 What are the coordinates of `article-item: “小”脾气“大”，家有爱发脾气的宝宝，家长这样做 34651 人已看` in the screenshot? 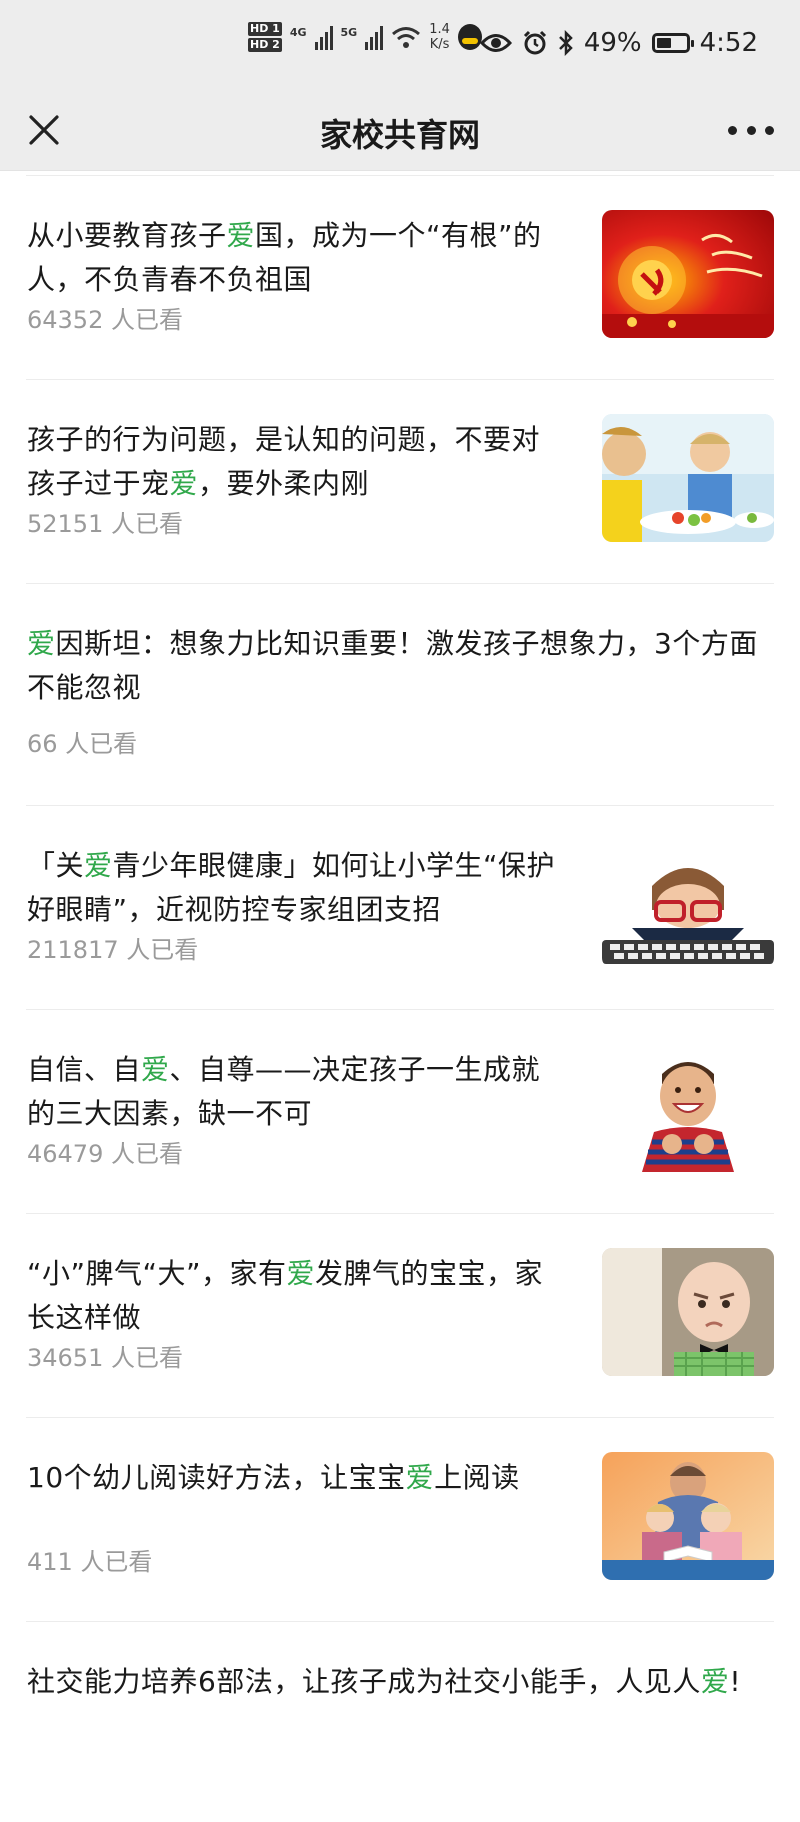 It's located at (400, 1316).